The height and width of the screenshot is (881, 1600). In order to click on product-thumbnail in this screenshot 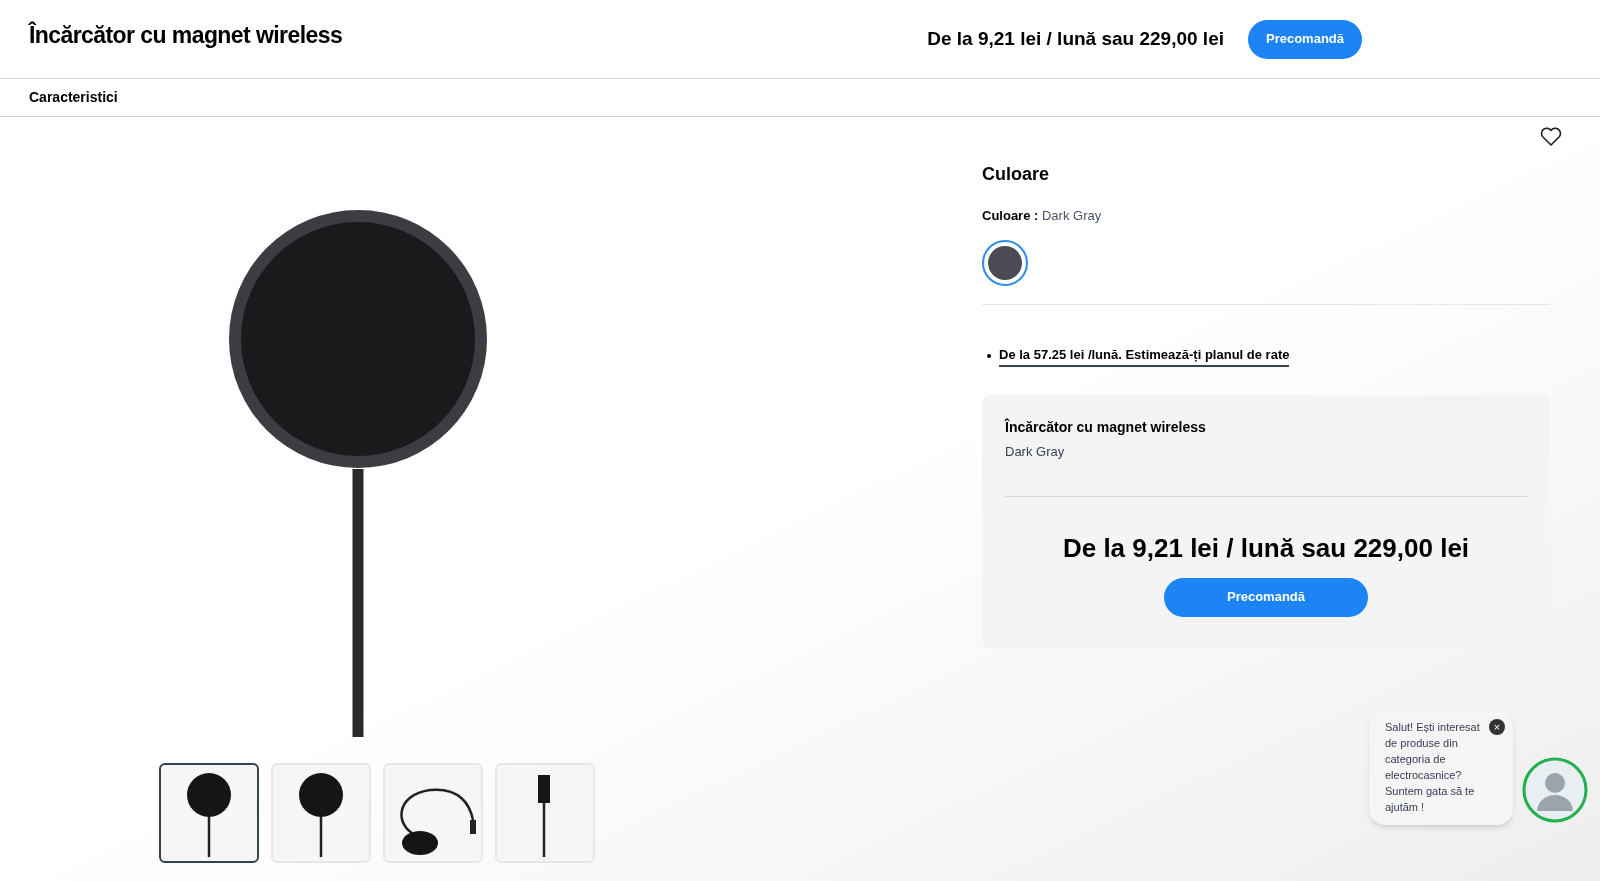, I will do `click(209, 813)`.